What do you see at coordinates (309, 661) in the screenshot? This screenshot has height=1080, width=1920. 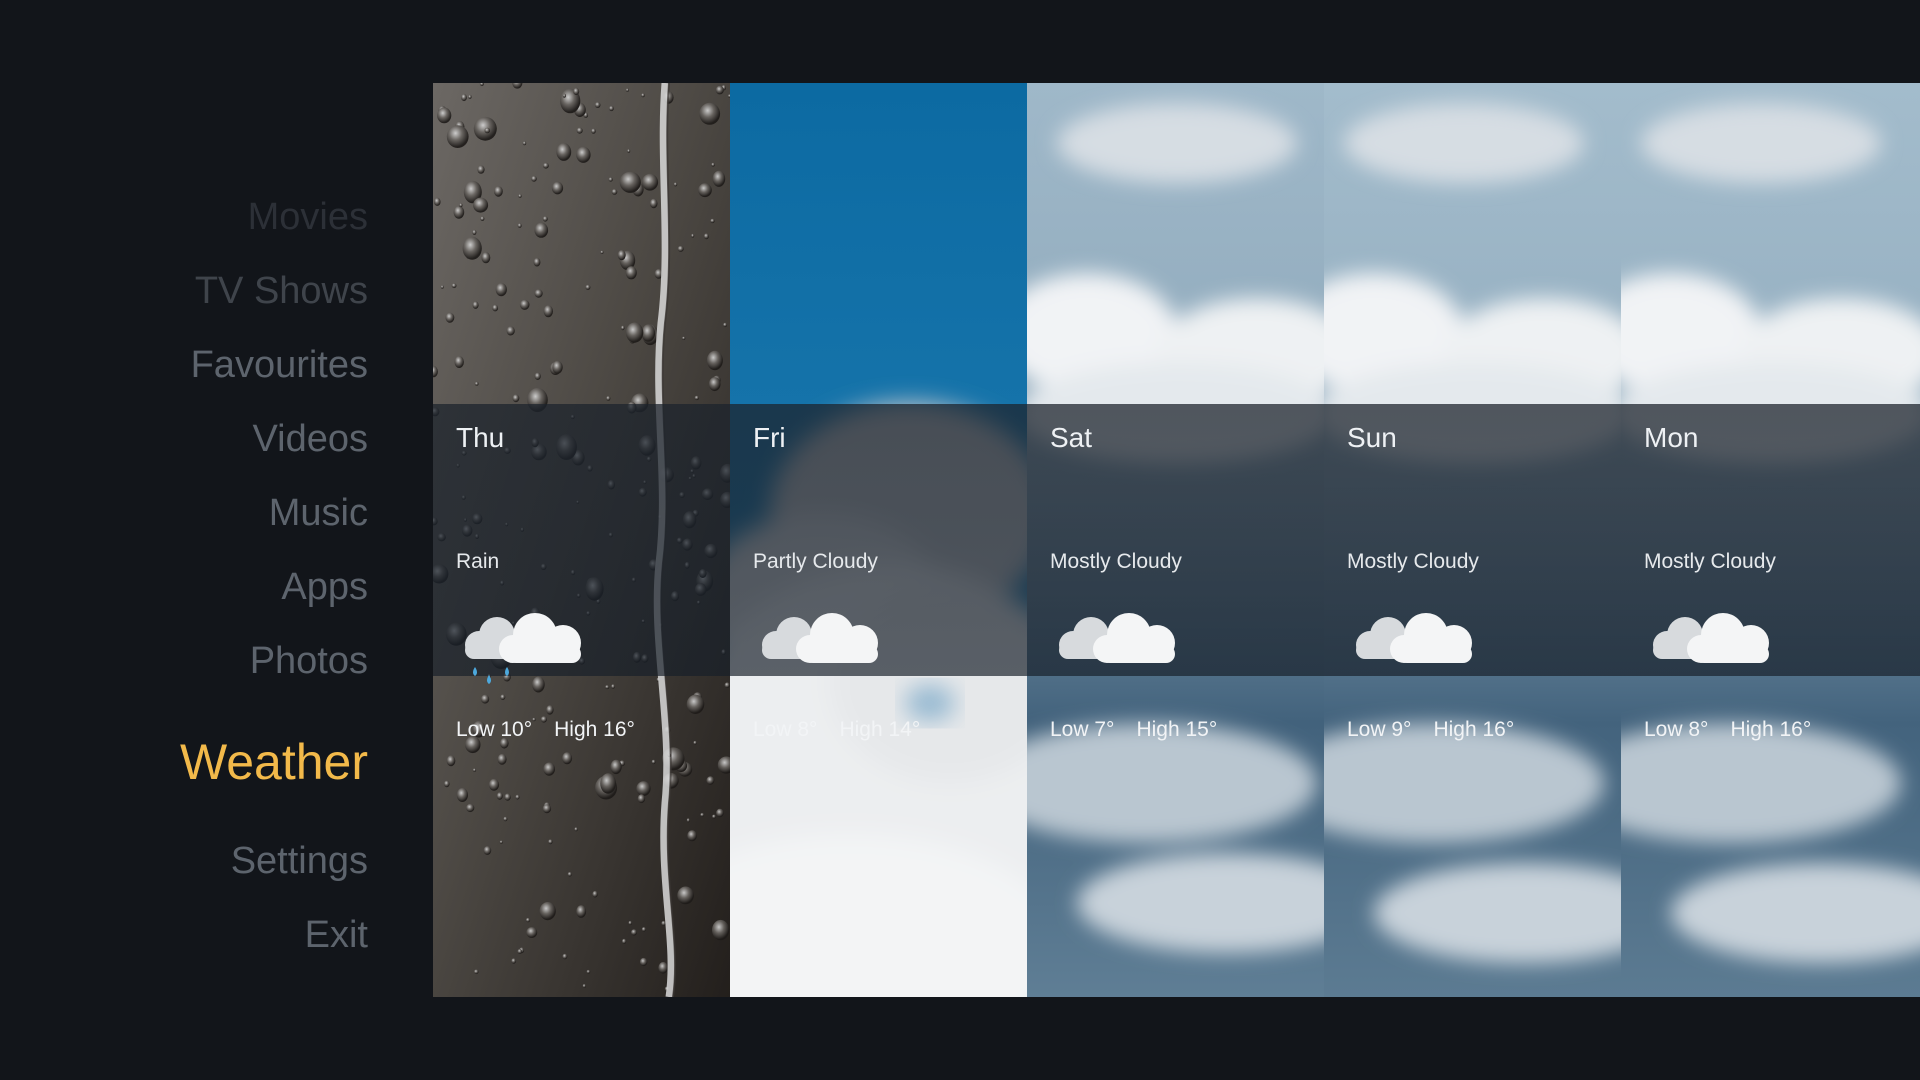 I see `menu-item-photos: Photos` at bounding box center [309, 661].